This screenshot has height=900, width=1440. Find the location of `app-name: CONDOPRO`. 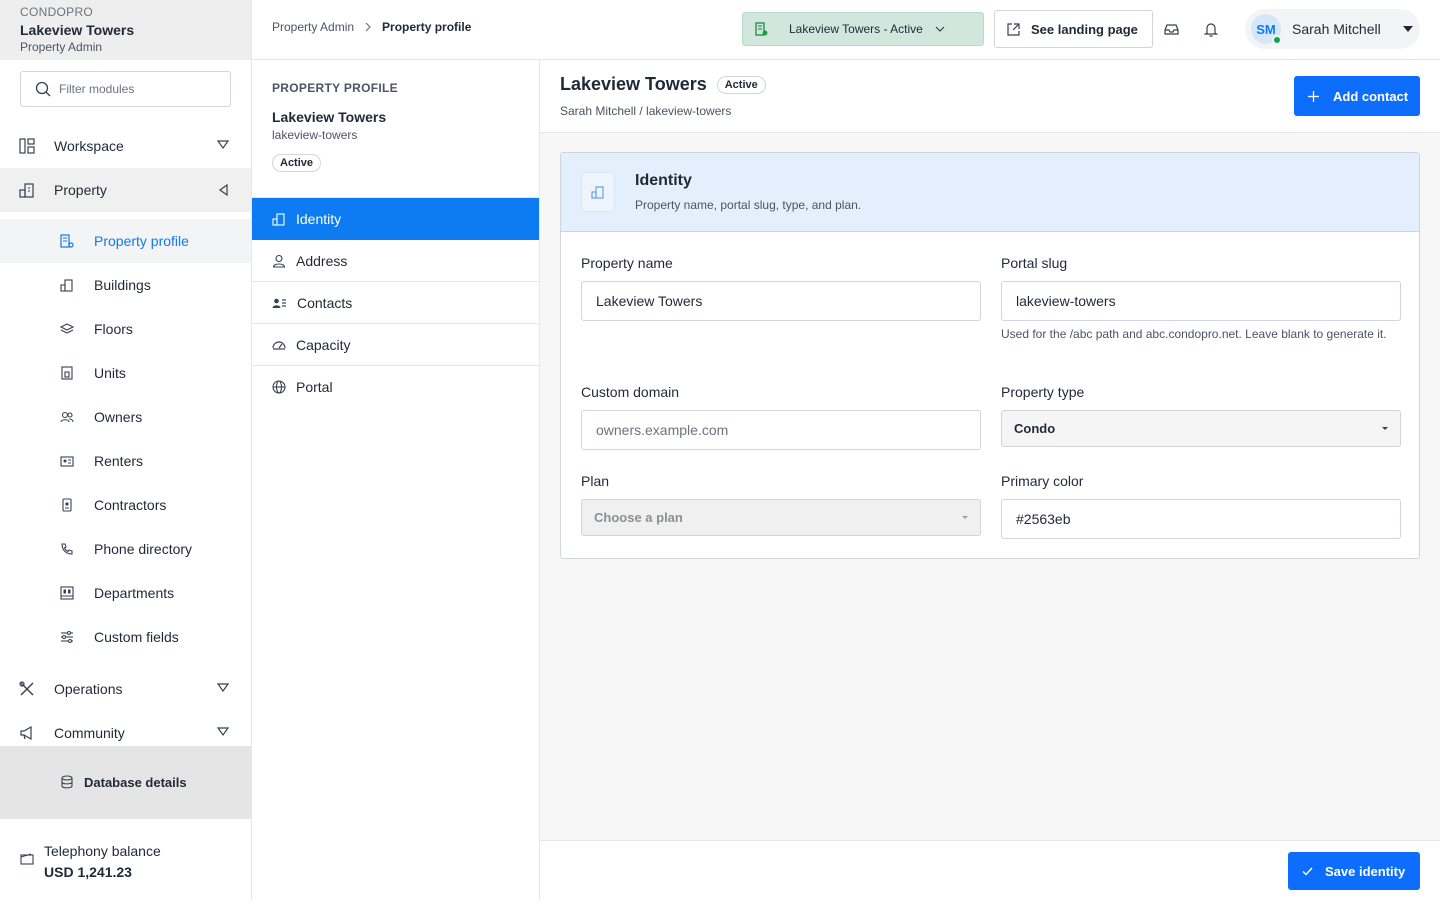

app-name: CONDOPRO is located at coordinates (57, 12).